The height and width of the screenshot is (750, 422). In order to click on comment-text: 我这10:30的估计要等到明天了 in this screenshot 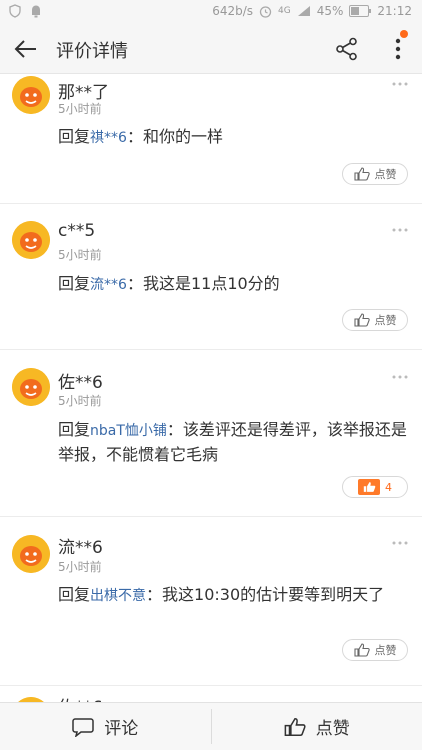, I will do `click(273, 594)`.